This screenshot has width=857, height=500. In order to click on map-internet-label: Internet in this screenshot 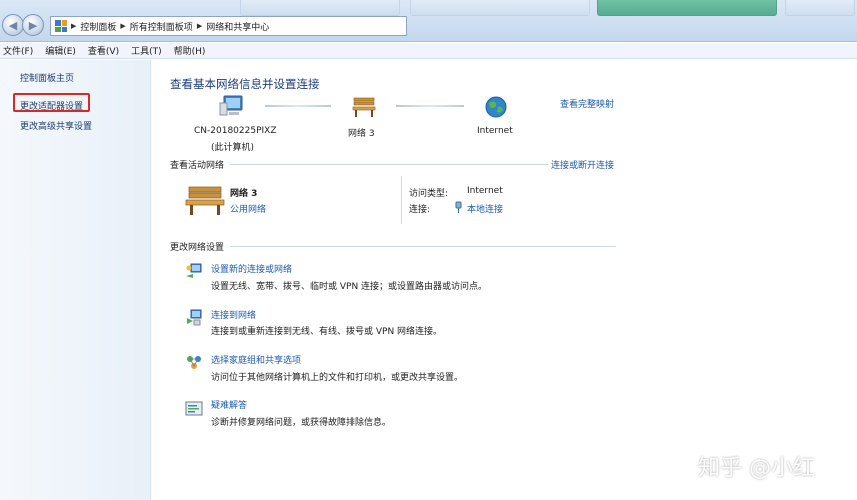, I will do `click(495, 131)`.